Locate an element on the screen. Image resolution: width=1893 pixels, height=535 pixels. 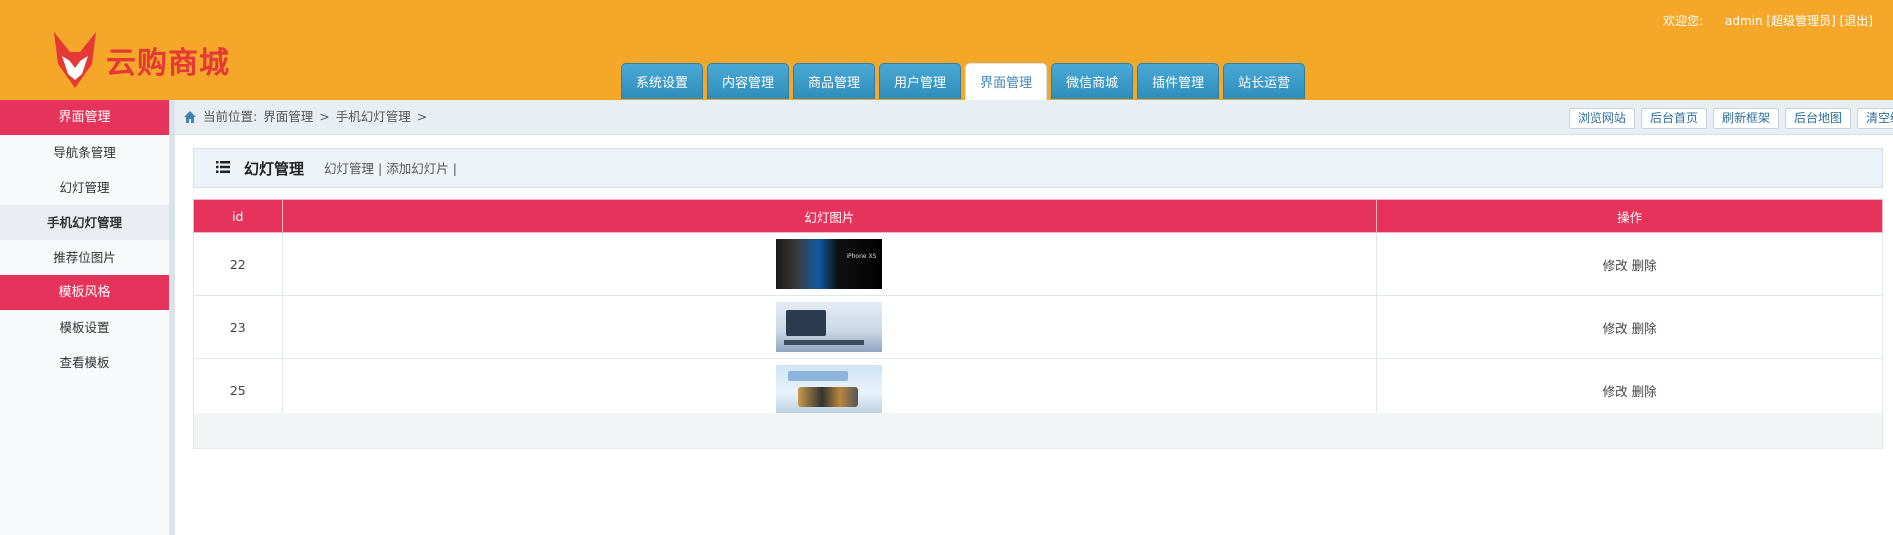
breadcrumb-prefix: 当前位置: is located at coordinates (230, 116).